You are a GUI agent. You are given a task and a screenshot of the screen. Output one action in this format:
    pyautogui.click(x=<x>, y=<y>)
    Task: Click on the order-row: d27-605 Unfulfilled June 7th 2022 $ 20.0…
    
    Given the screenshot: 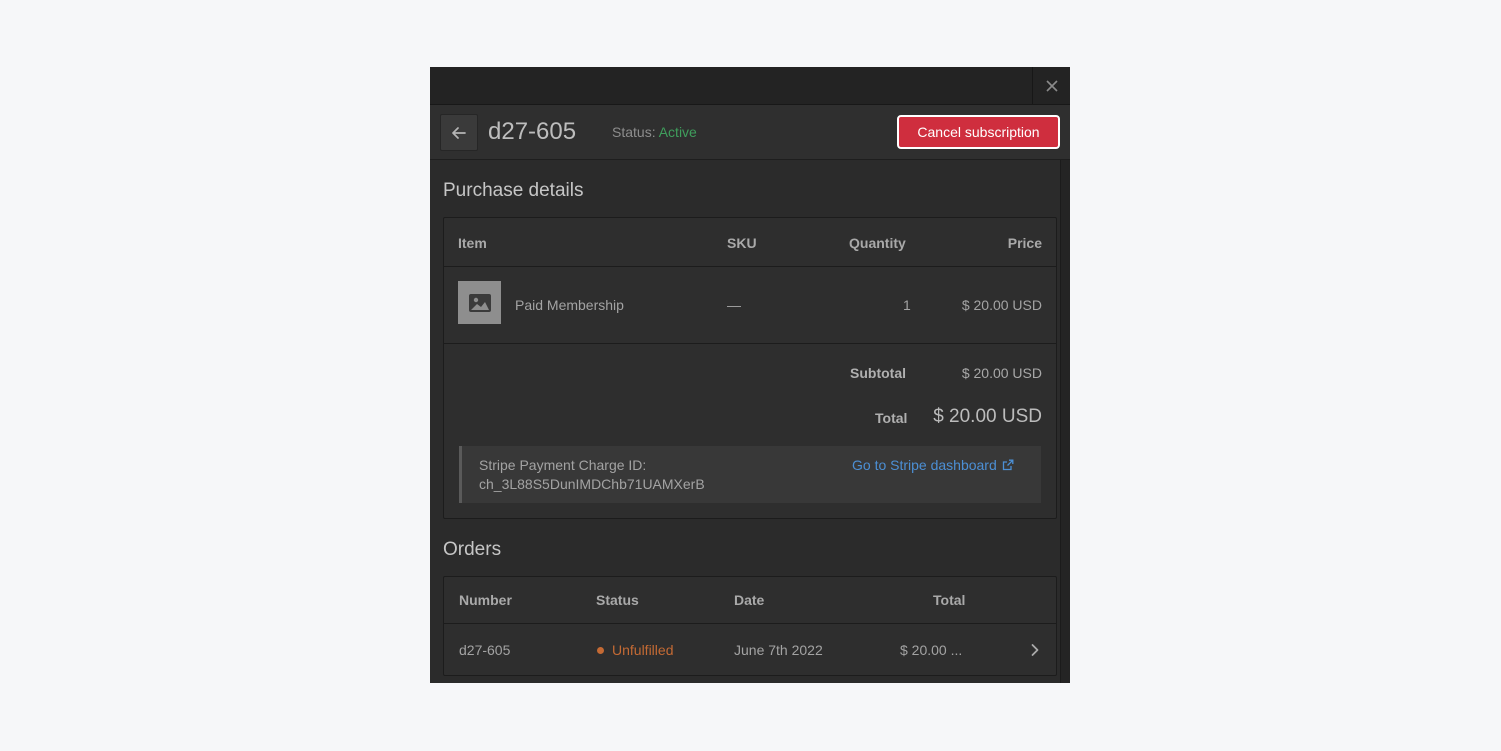 What is the action you would take?
    pyautogui.click(x=750, y=650)
    